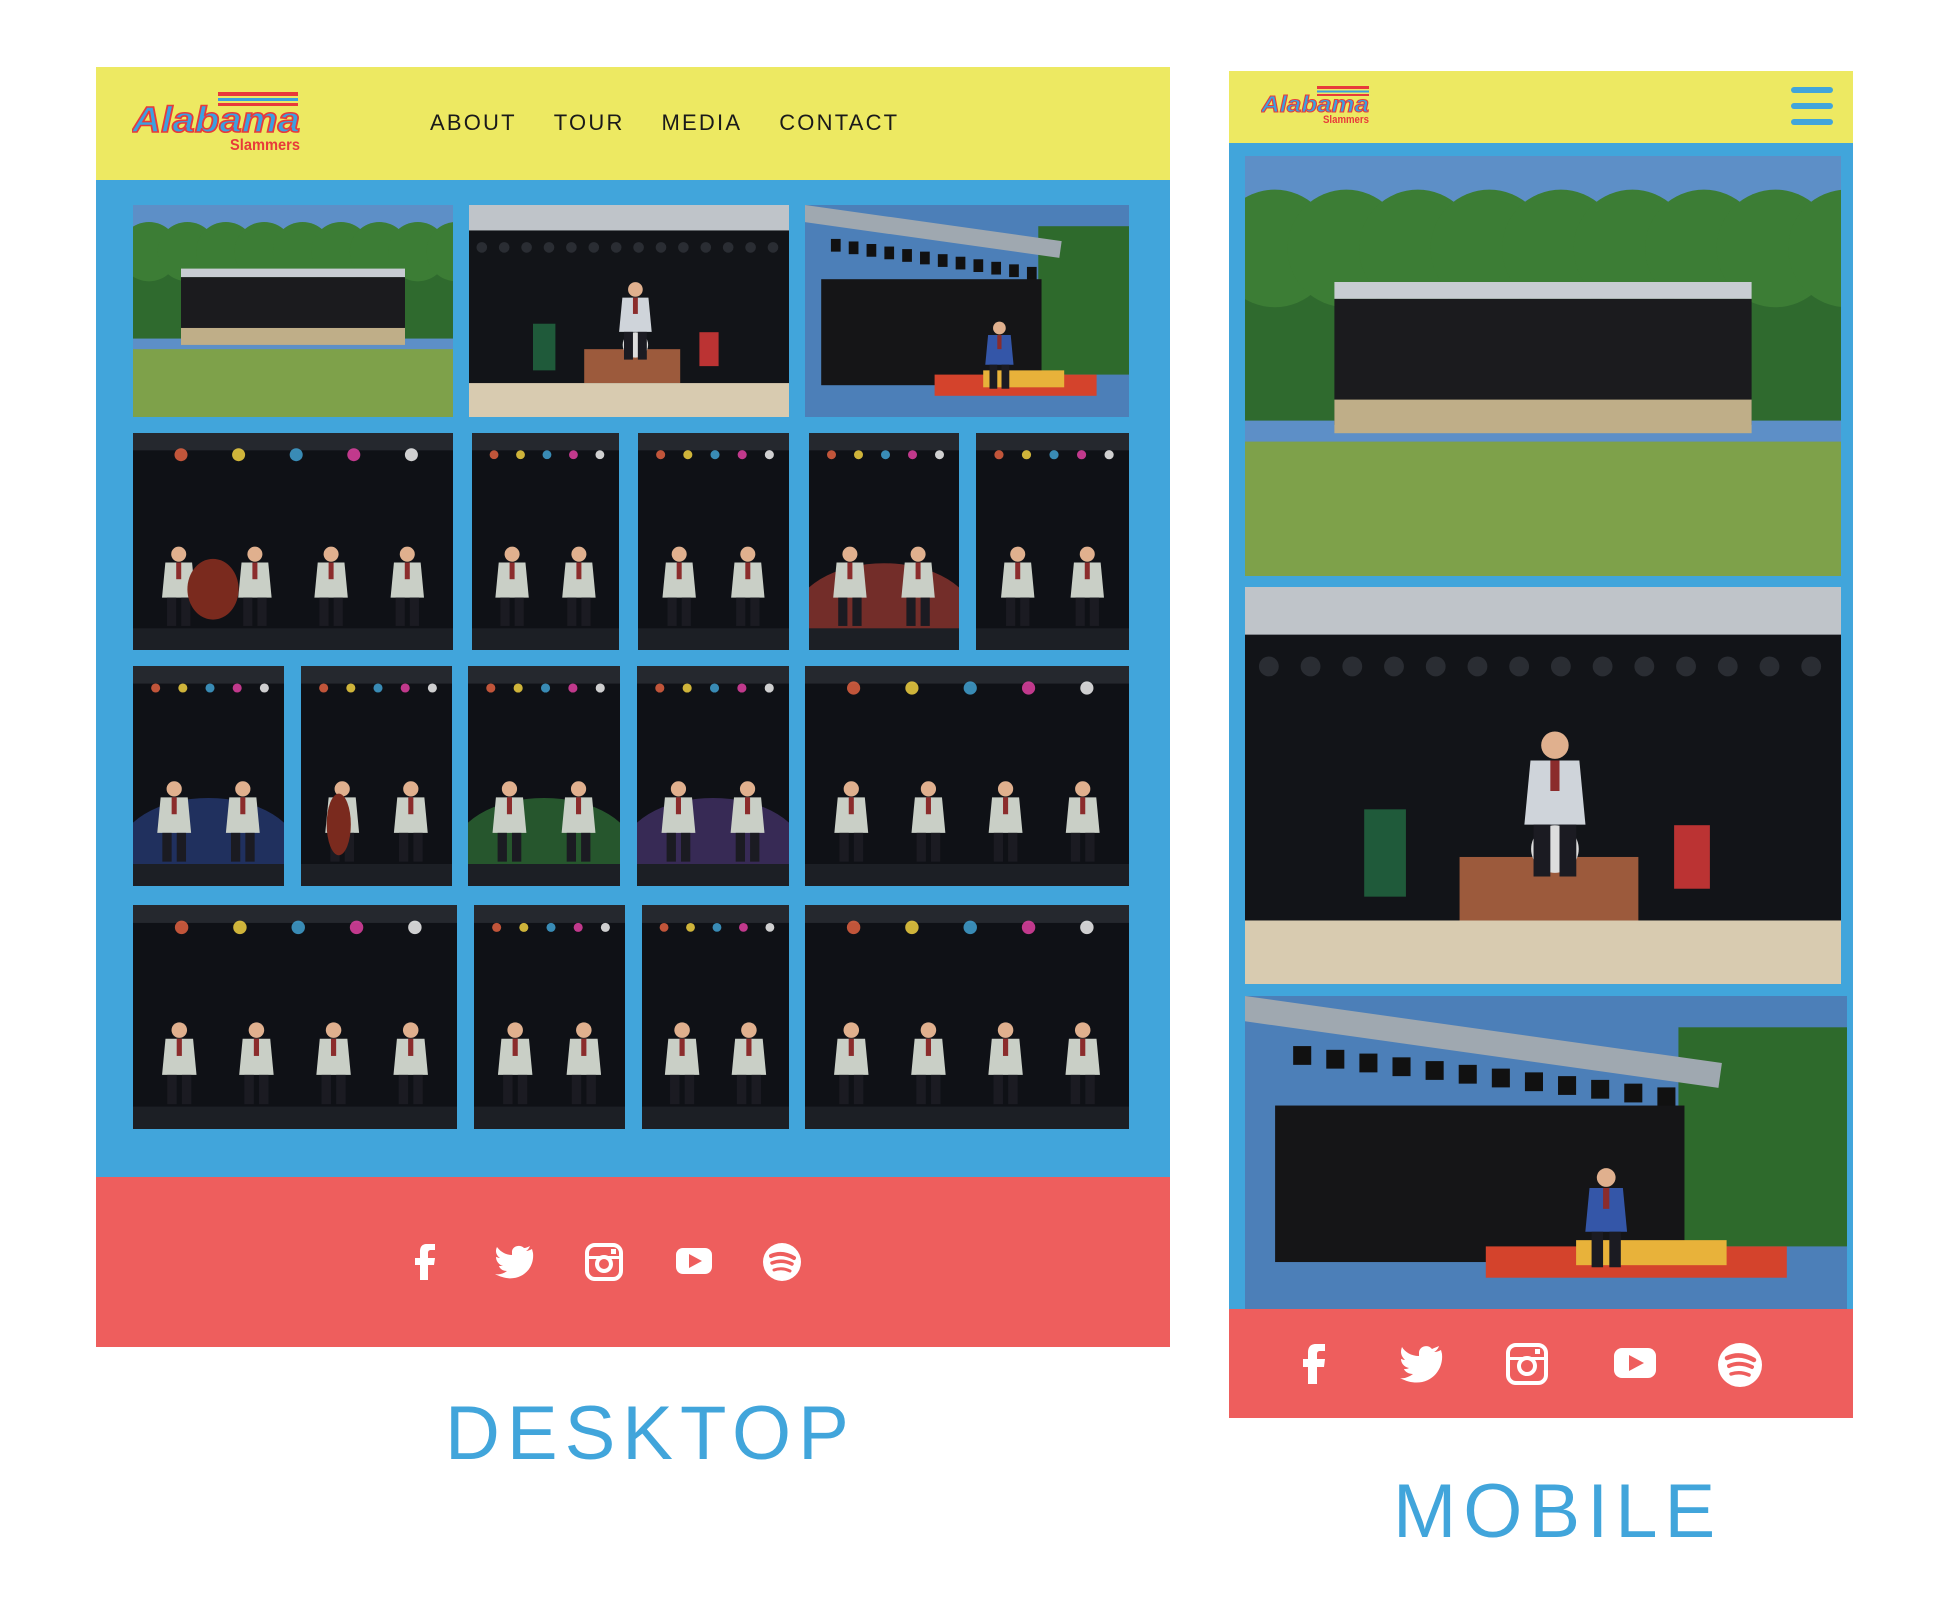 The width and height of the screenshot is (1947, 1609). I want to click on gallery-photo-stage-drums, so click(629, 311).